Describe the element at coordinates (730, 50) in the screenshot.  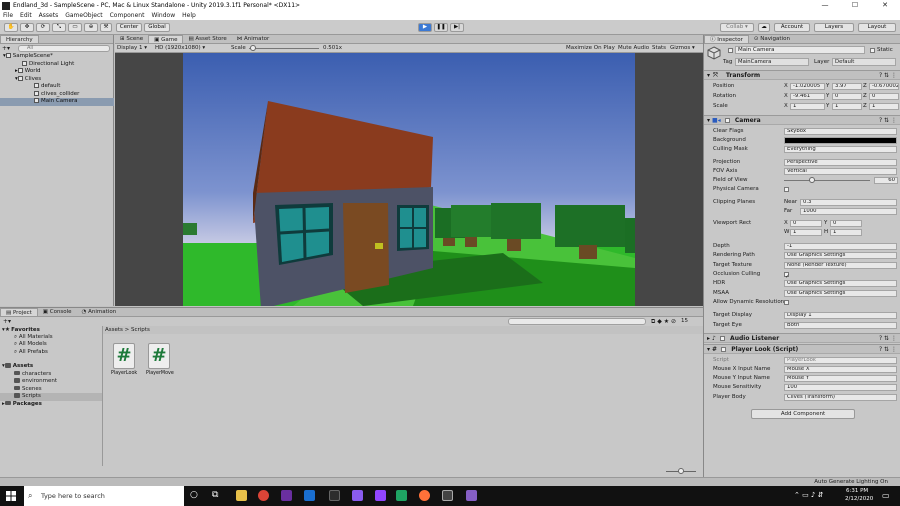
I see `active-checkbox` at that location.